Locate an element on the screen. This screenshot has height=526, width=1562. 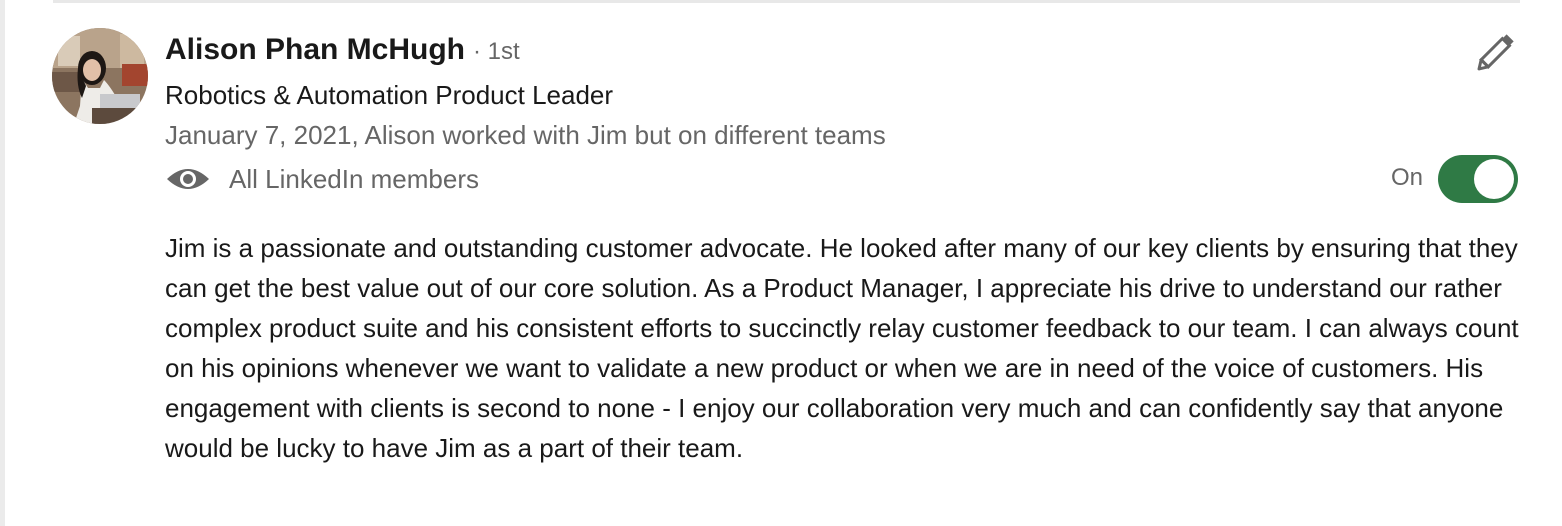
toggle-knob is located at coordinates (1494, 179).